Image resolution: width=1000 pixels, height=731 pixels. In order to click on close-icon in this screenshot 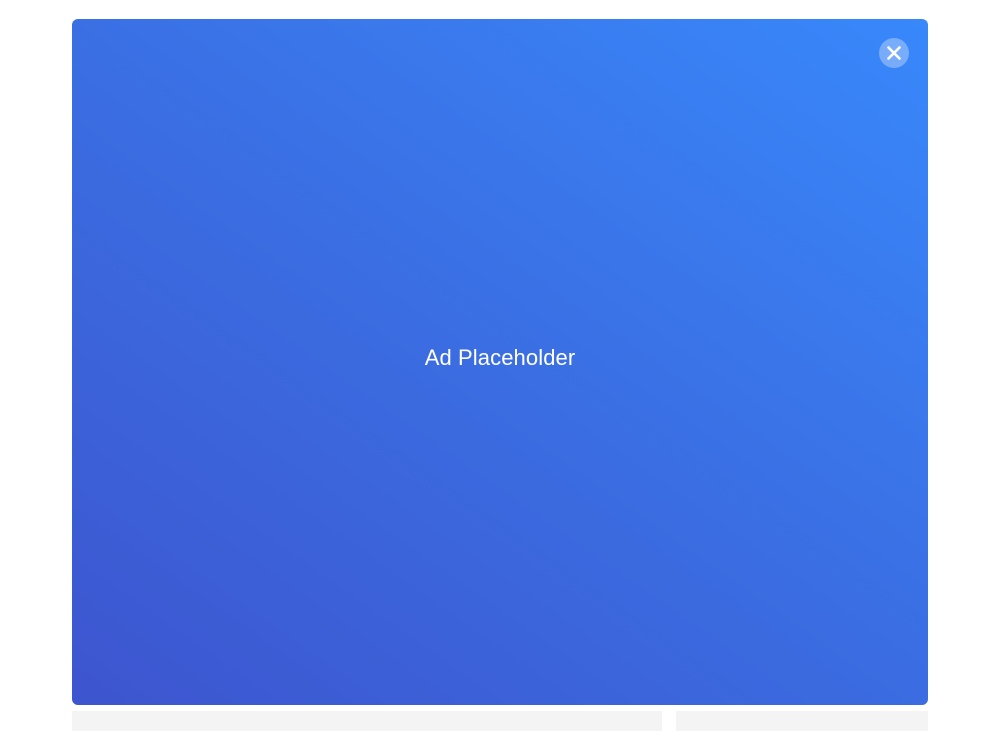, I will do `click(894, 53)`.